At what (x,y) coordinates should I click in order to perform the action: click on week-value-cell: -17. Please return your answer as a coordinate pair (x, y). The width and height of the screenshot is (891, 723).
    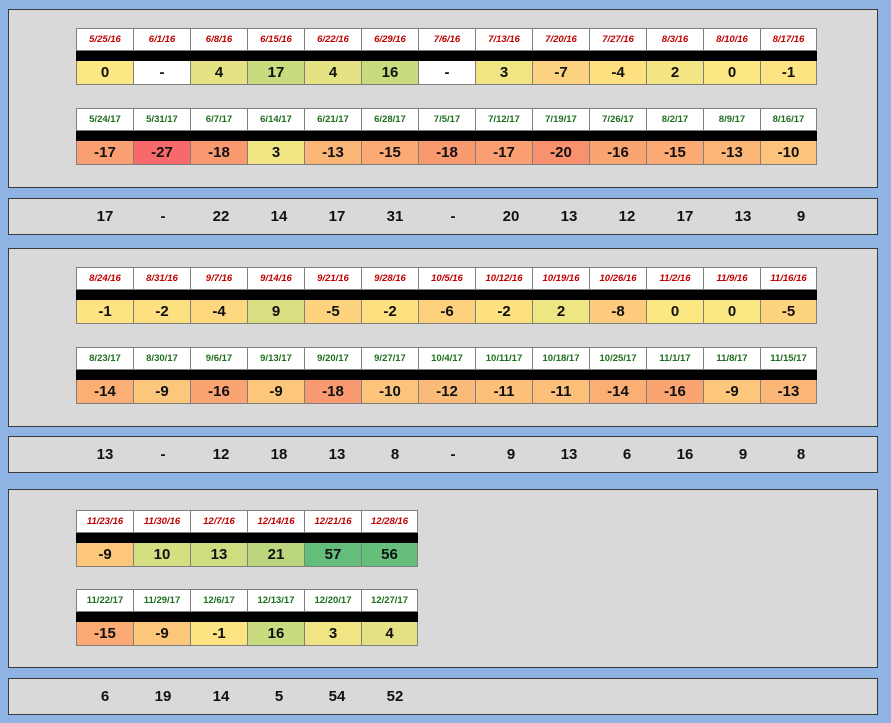
    Looking at the image, I should click on (503, 153).